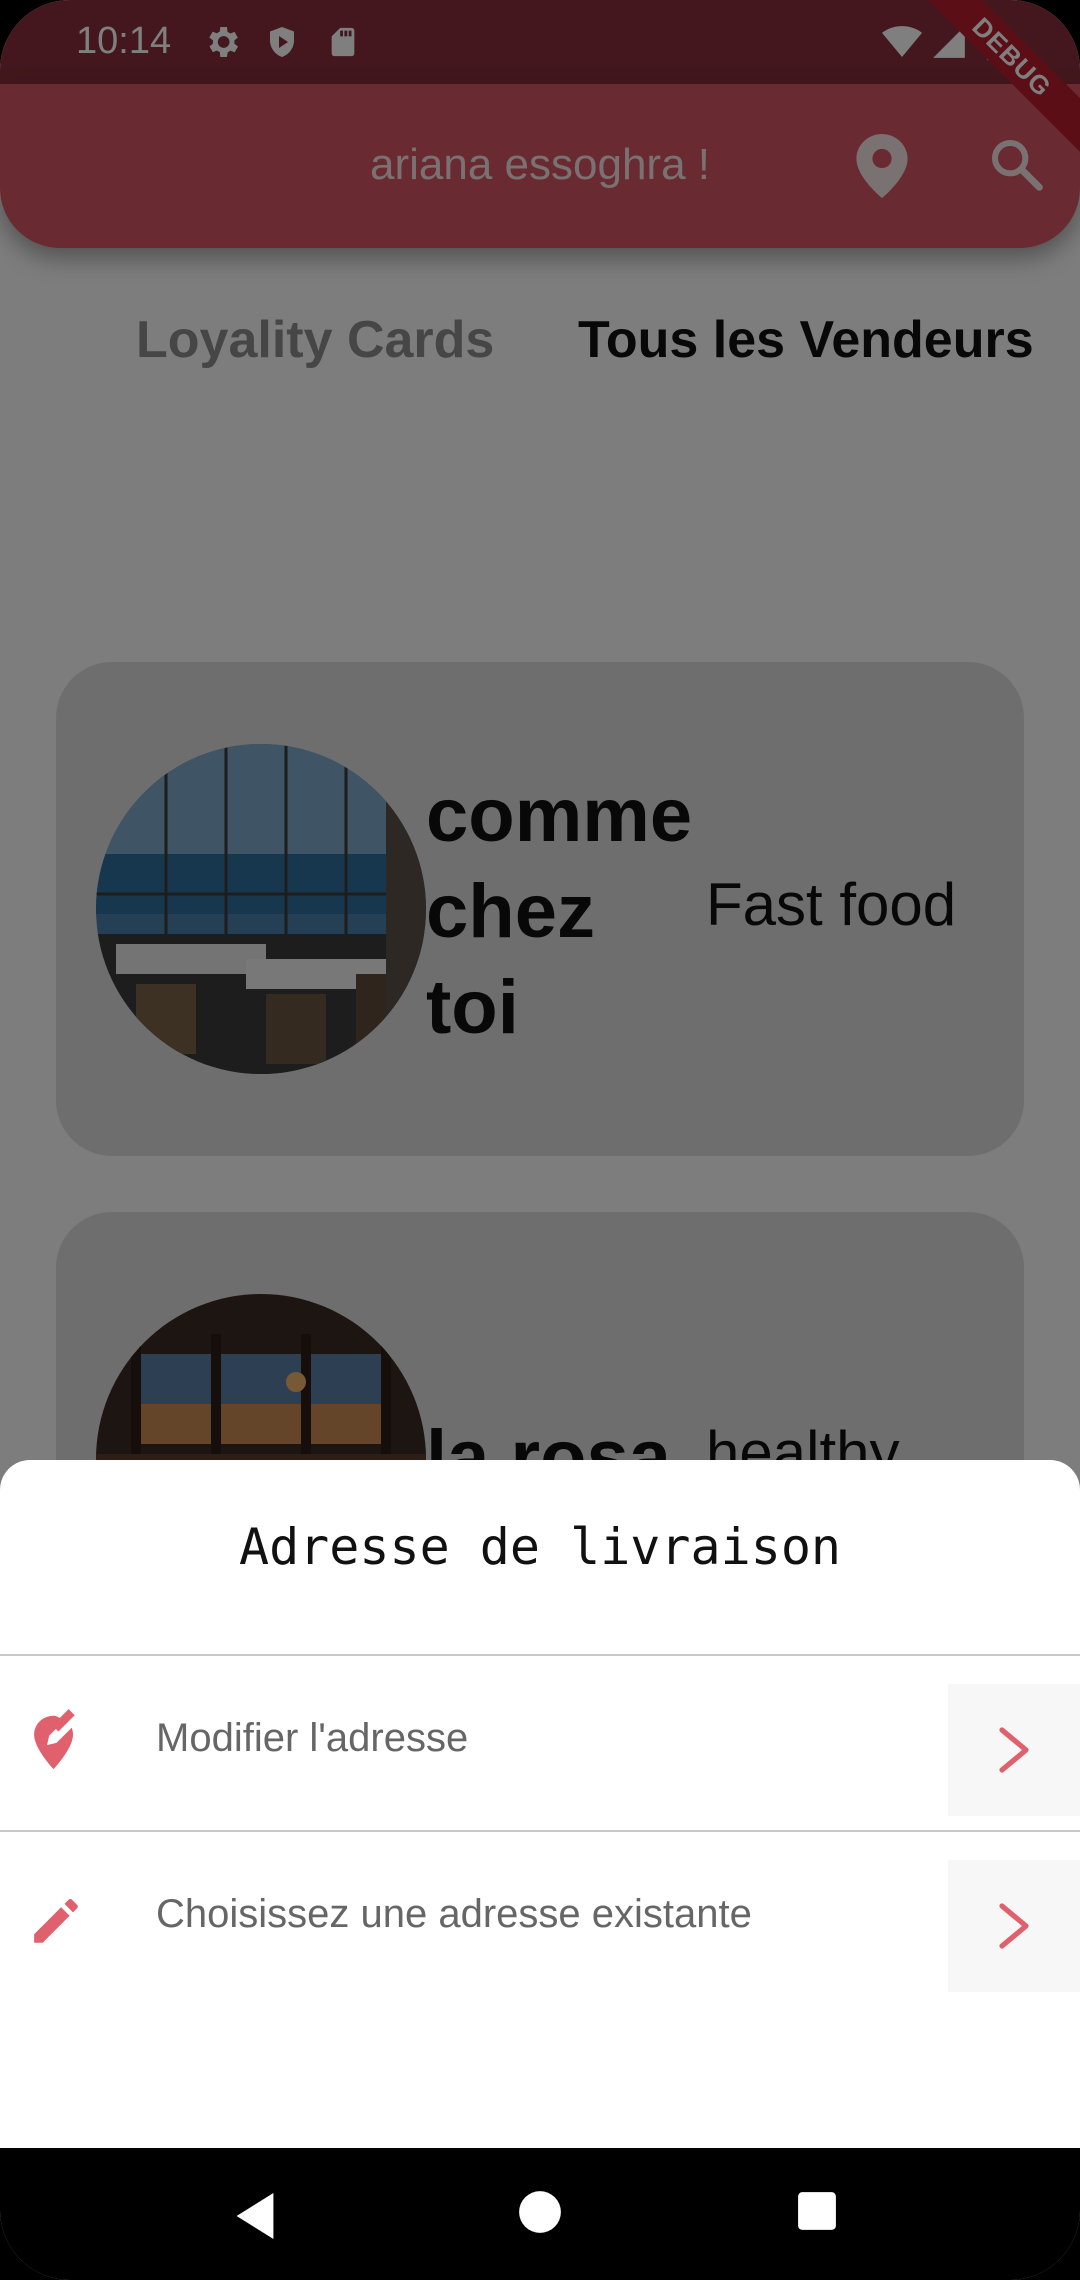 Image resolution: width=1080 pixels, height=2280 pixels. I want to click on edit-location-icon, so click(56, 1740).